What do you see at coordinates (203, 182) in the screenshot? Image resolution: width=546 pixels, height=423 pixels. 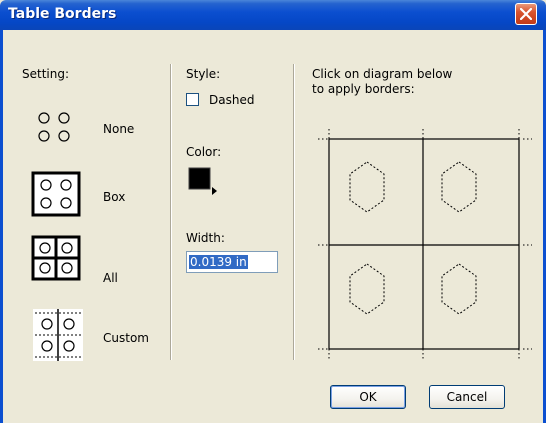 I see `color-picker-button` at bounding box center [203, 182].